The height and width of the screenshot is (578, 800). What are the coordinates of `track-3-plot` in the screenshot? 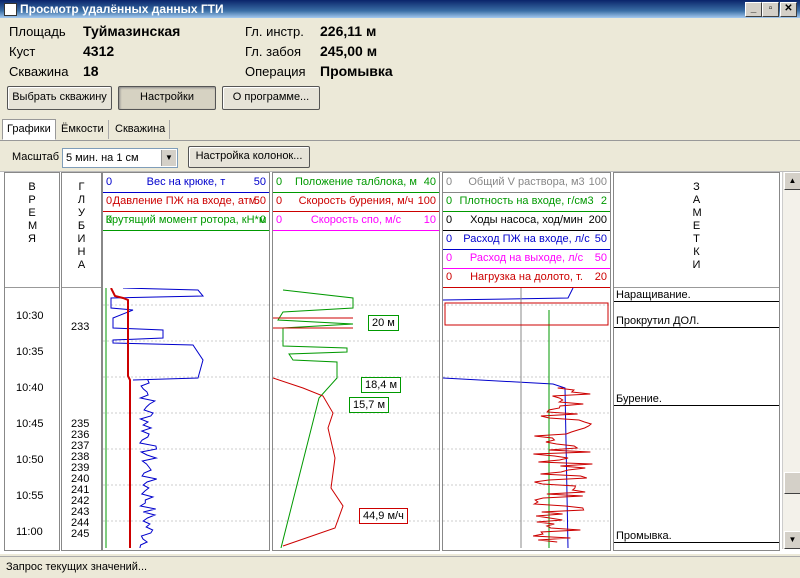 It's located at (526, 418).